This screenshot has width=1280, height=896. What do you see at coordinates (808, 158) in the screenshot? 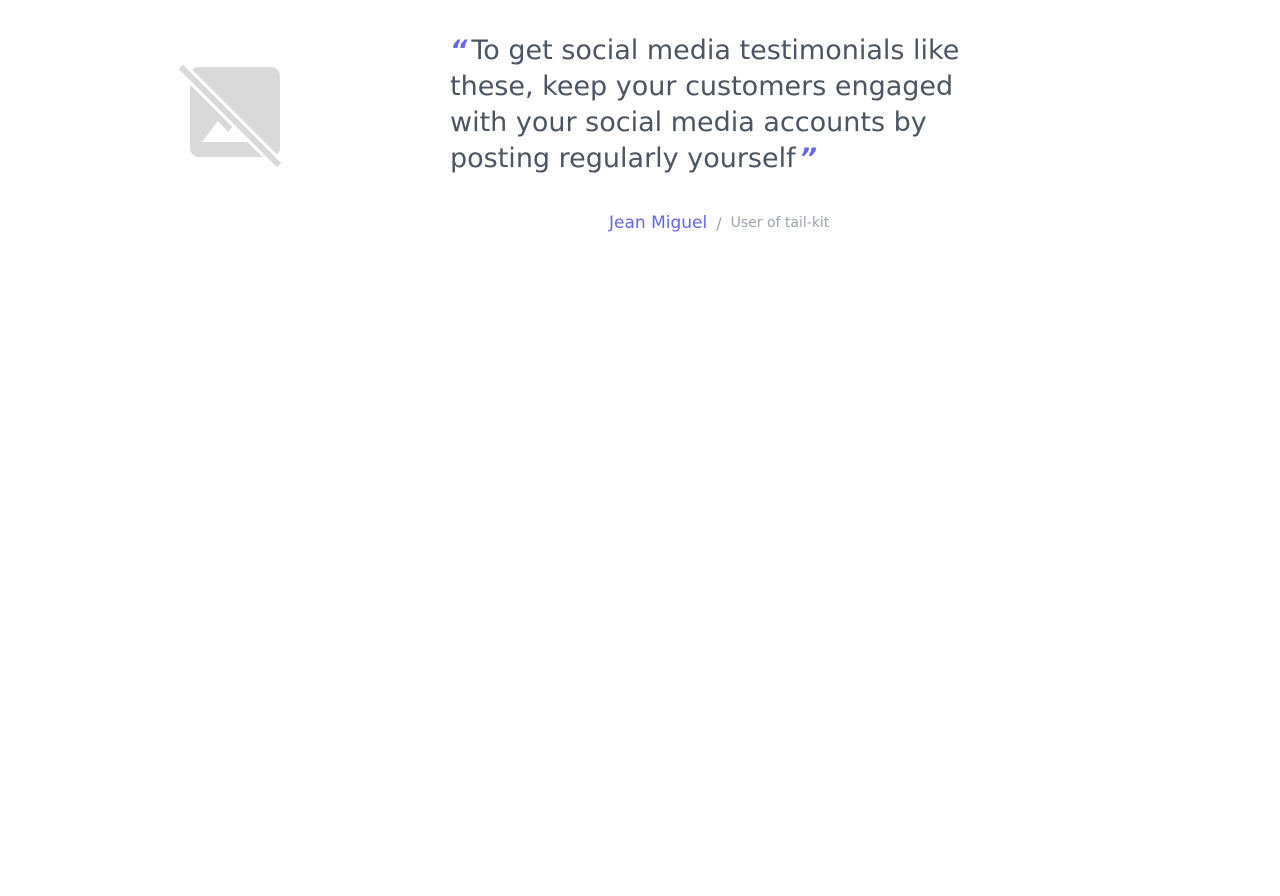
I see `close-quote-icon: ”` at bounding box center [808, 158].